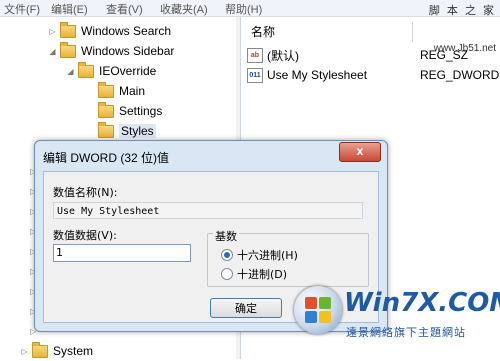 Image resolution: width=500 pixels, height=361 pixels. I want to click on radio-label: 十六进制(H), so click(267, 255).